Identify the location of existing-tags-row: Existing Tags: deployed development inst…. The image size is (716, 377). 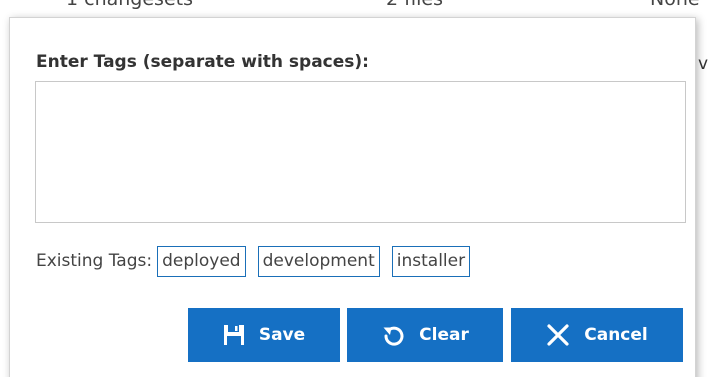
(259, 261).